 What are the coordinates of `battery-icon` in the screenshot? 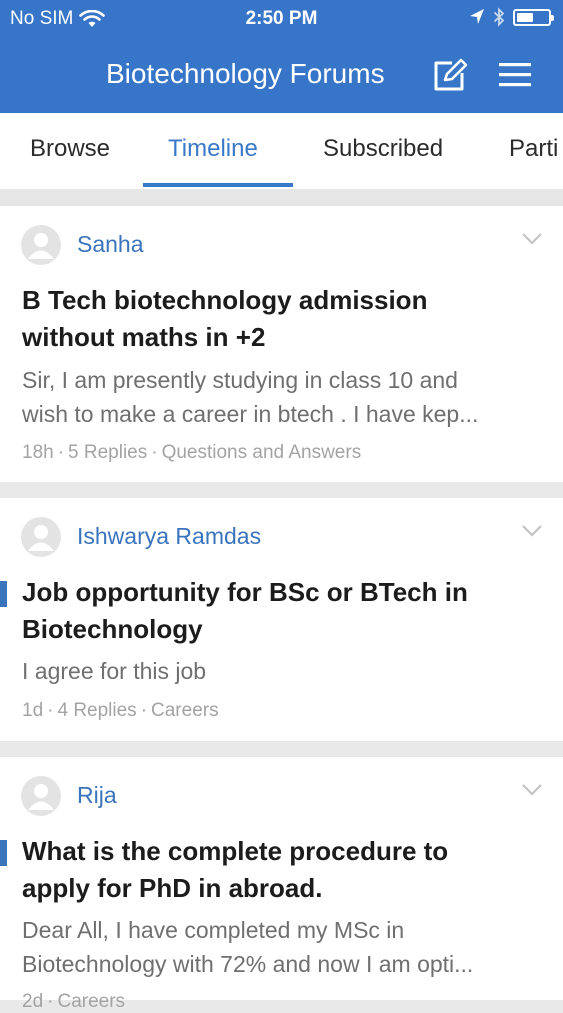 It's located at (533, 17).